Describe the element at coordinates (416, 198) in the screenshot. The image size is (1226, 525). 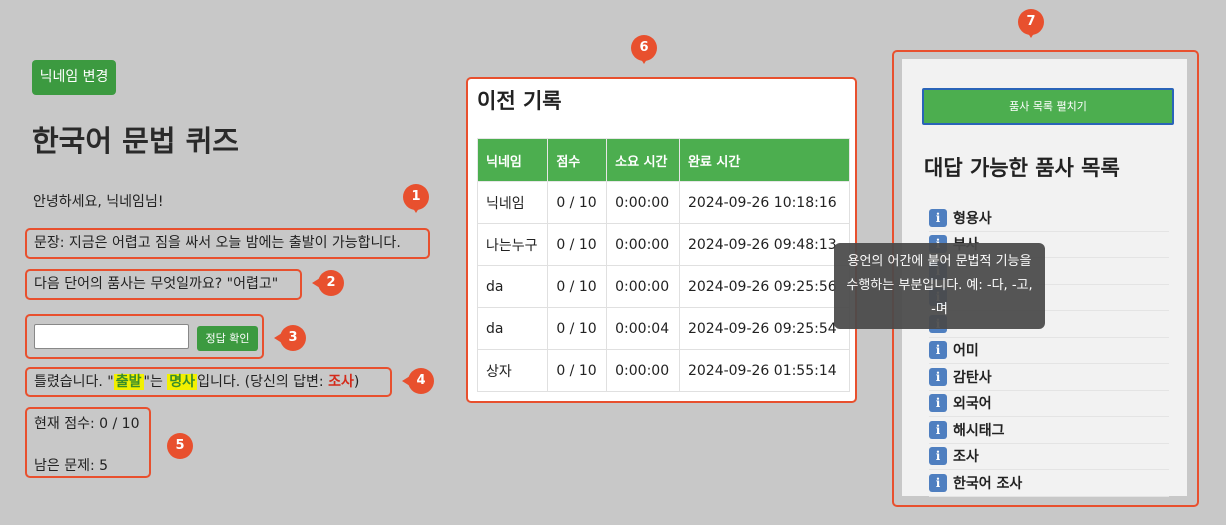
I see `marker-1: 1` at that location.